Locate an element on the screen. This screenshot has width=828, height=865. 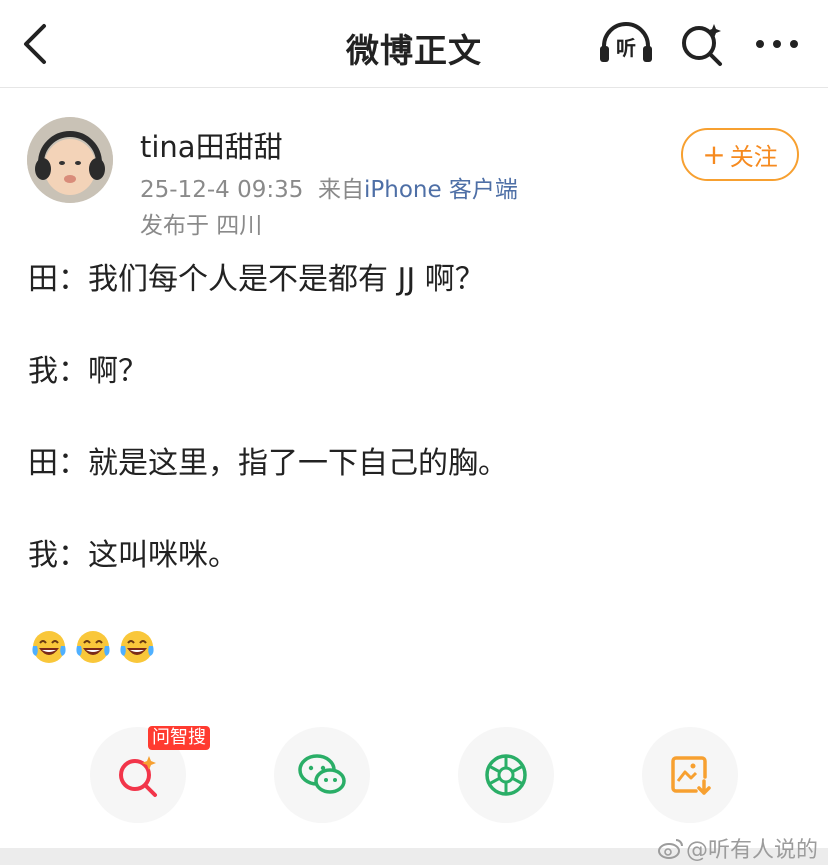
share-moments-button is located at coordinates (506, 775).